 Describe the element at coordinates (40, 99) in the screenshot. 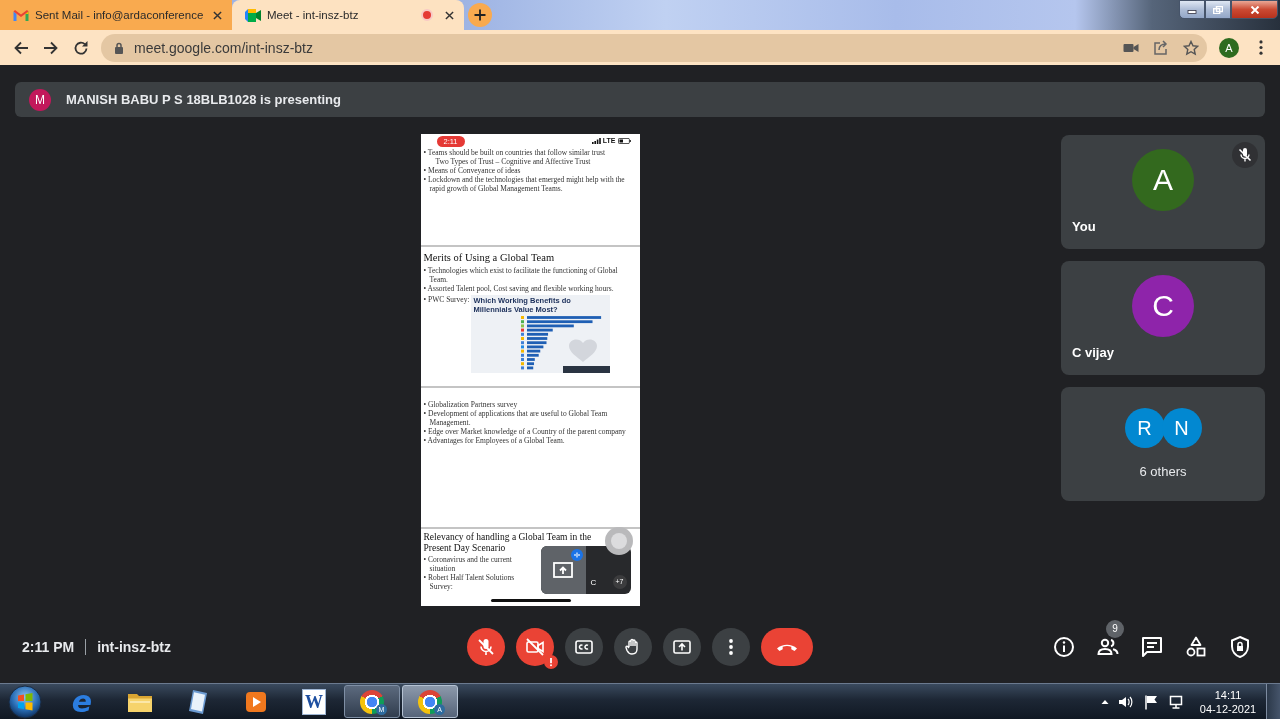

I see `presenter-avatar: M` at that location.